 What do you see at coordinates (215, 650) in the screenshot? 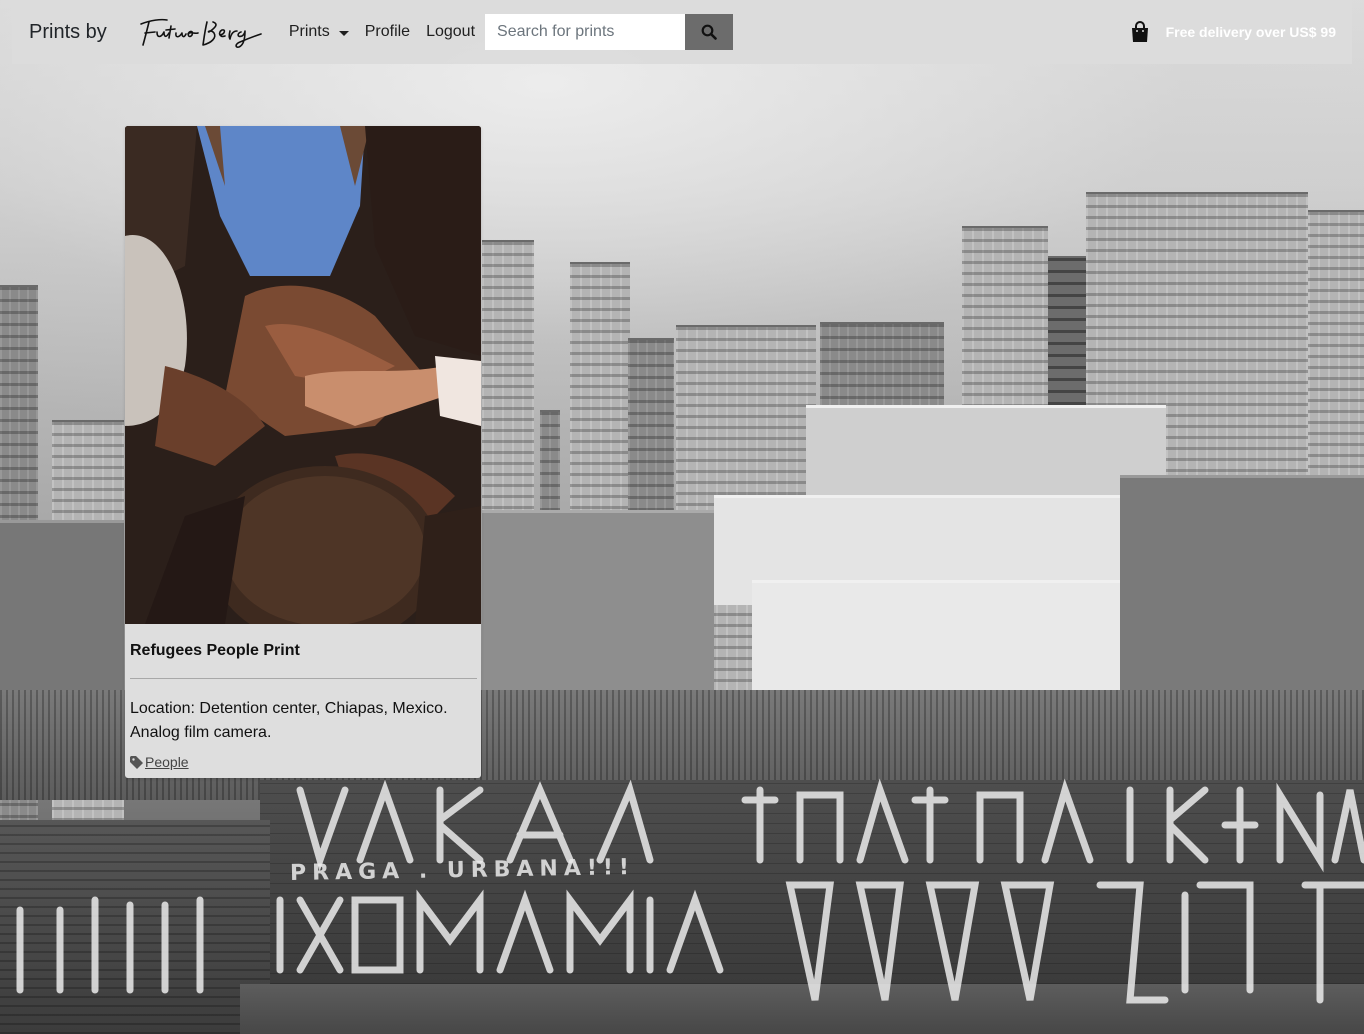
I see `product-title: Refugees People Print` at bounding box center [215, 650].